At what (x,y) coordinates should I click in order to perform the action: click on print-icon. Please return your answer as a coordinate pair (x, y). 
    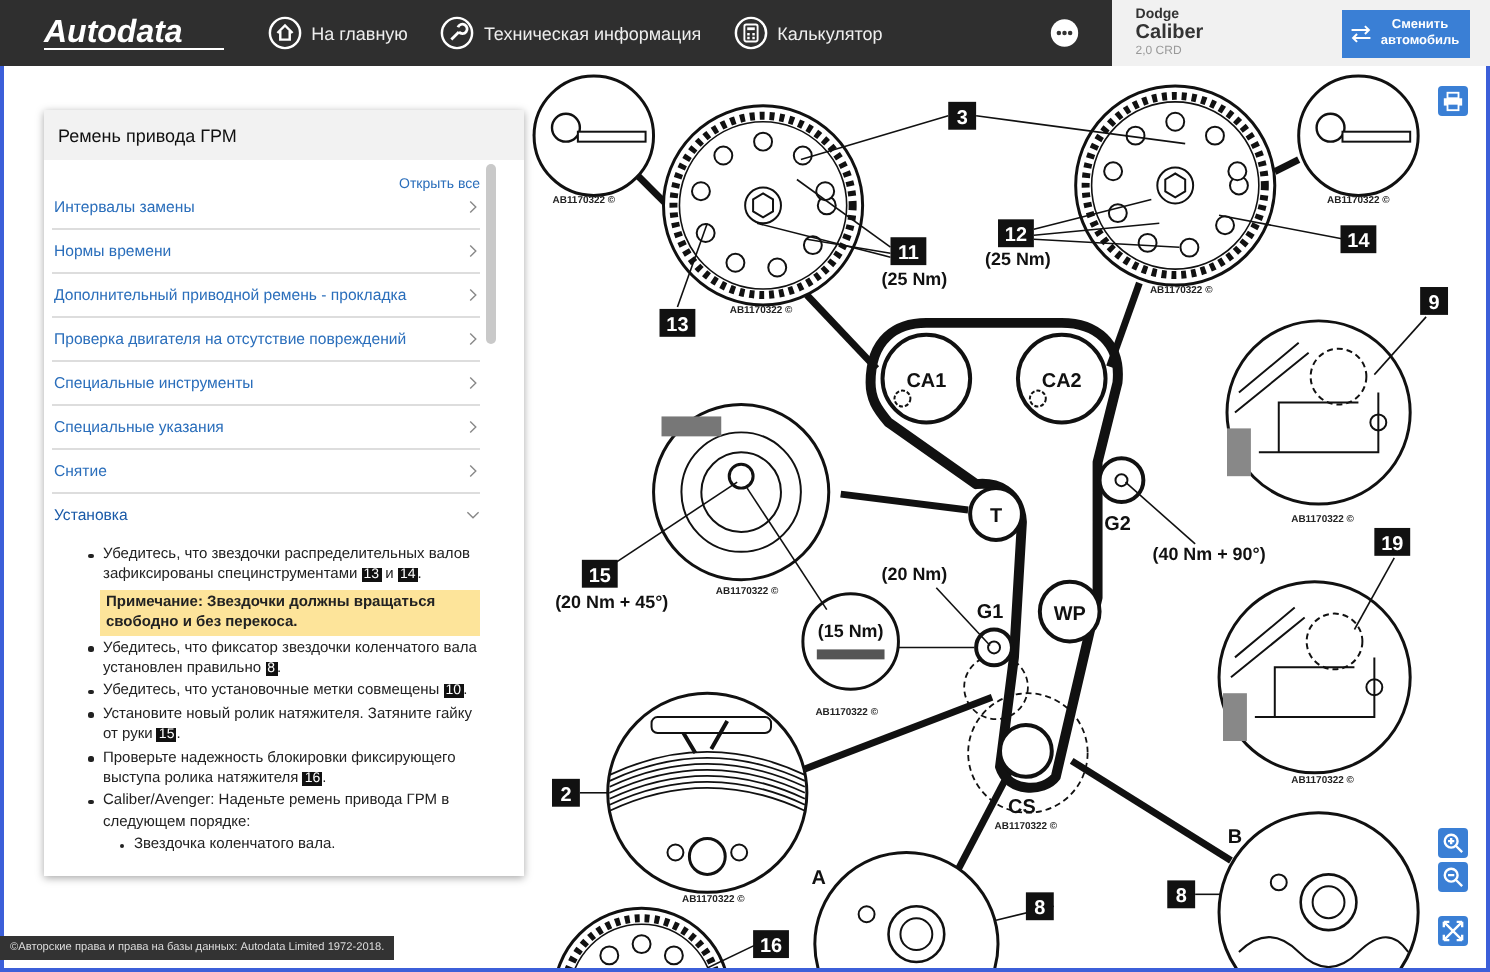
    Looking at the image, I should click on (1453, 101).